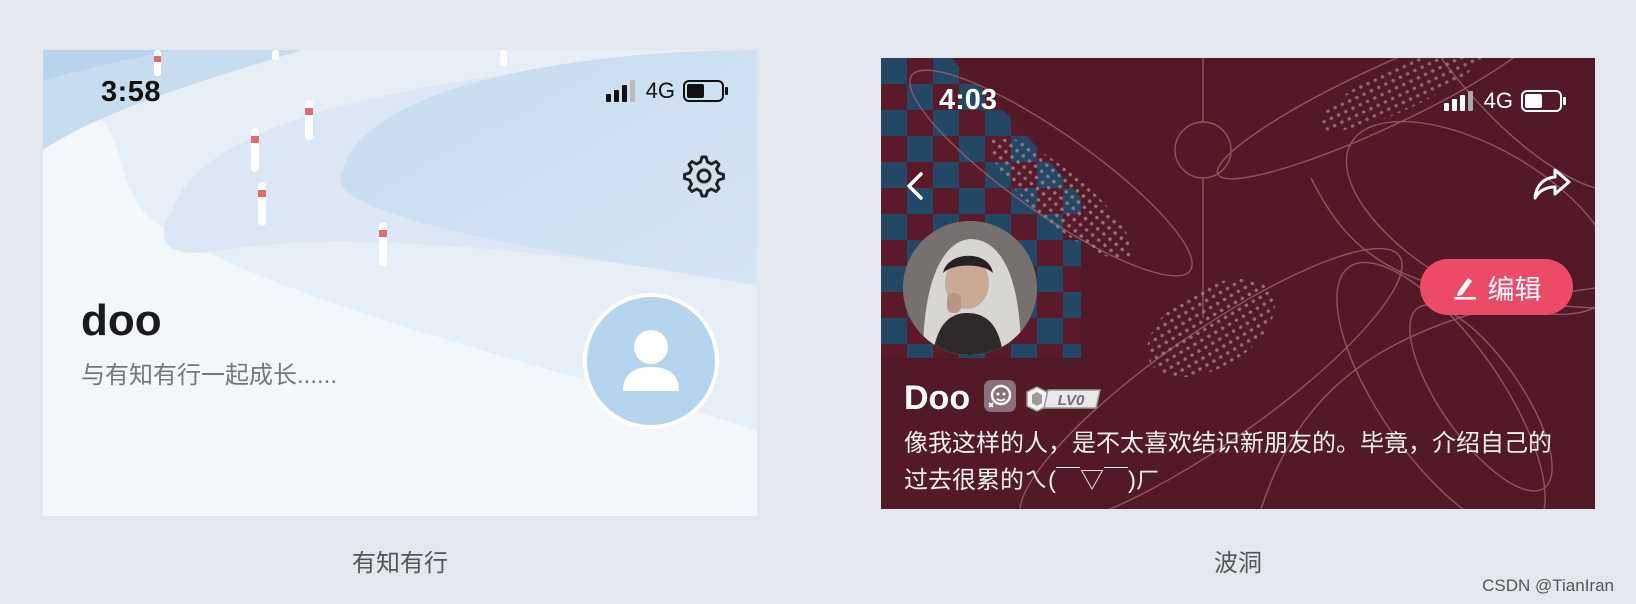  What do you see at coordinates (1000, 396) in the screenshot?
I see `chat-badge-icon` at bounding box center [1000, 396].